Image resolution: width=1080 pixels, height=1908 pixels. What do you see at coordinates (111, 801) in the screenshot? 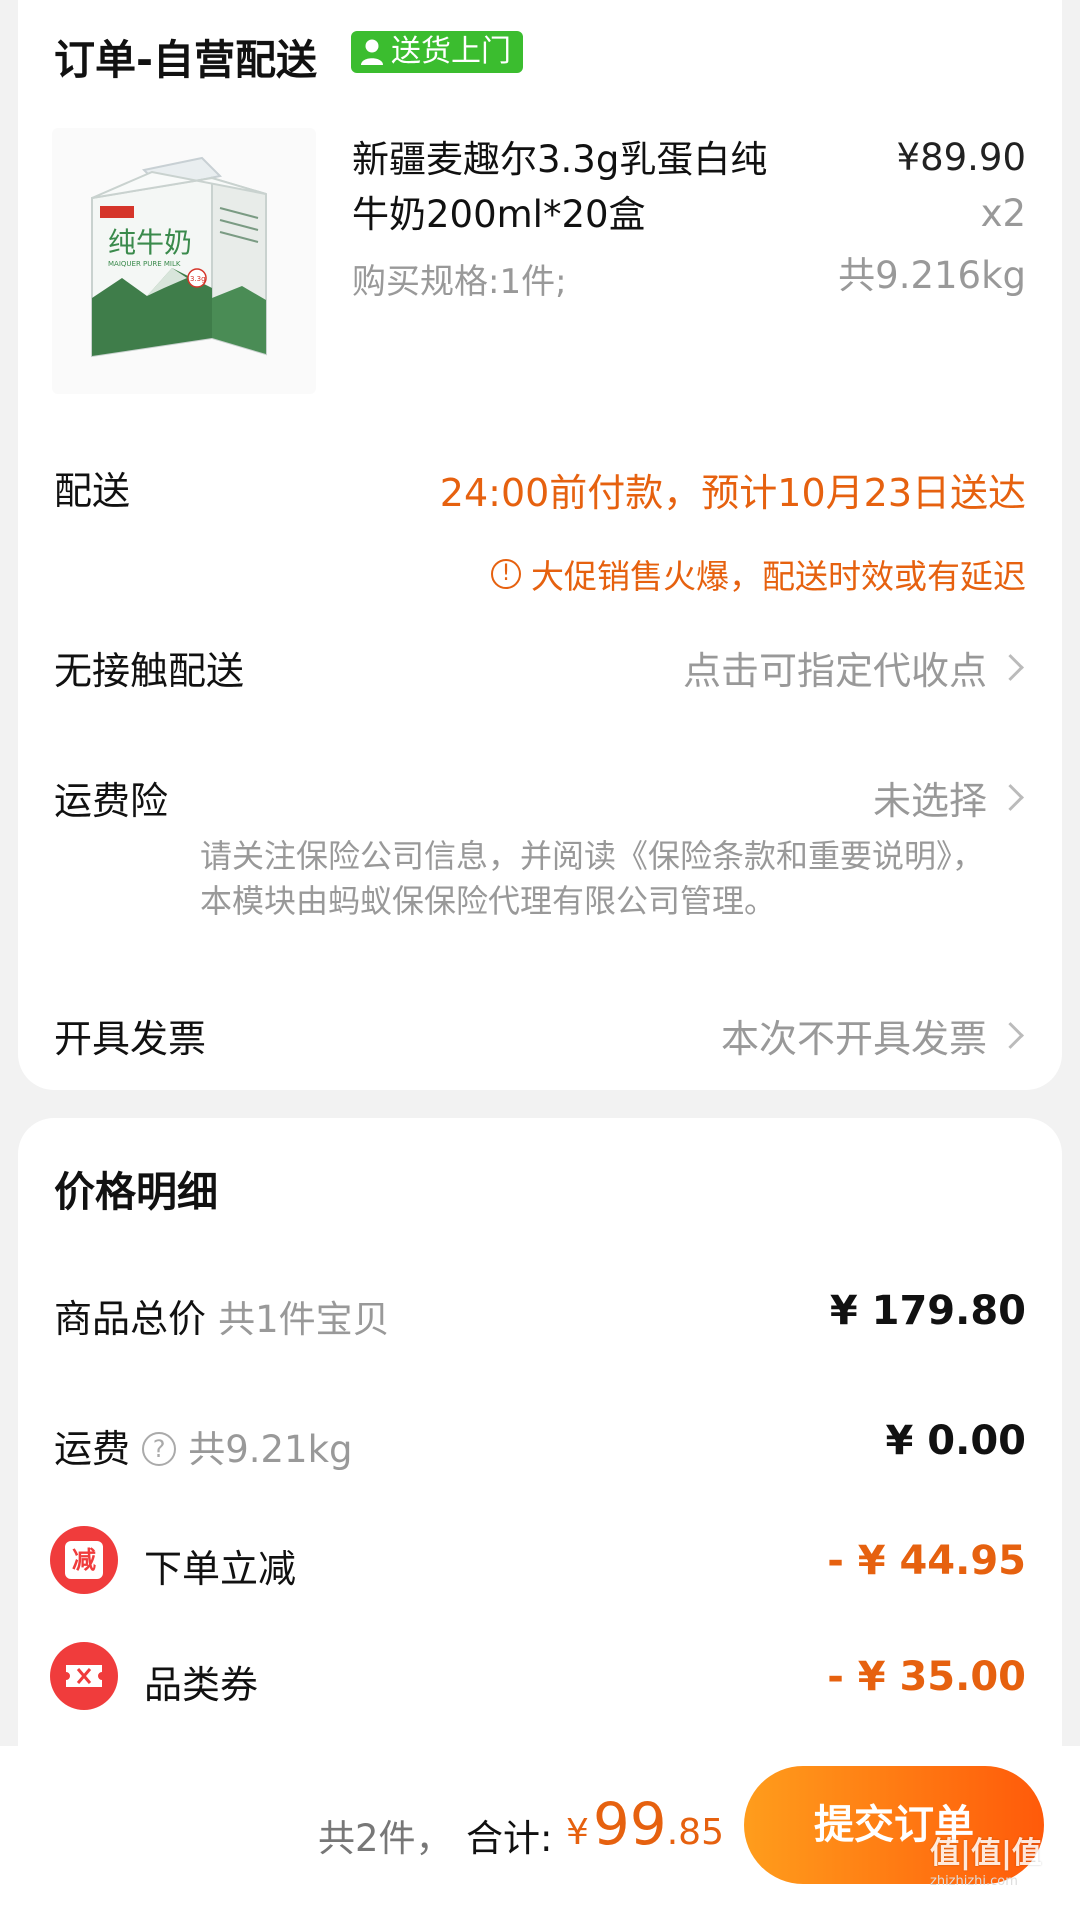
I see `insurance-label: 运费险` at bounding box center [111, 801].